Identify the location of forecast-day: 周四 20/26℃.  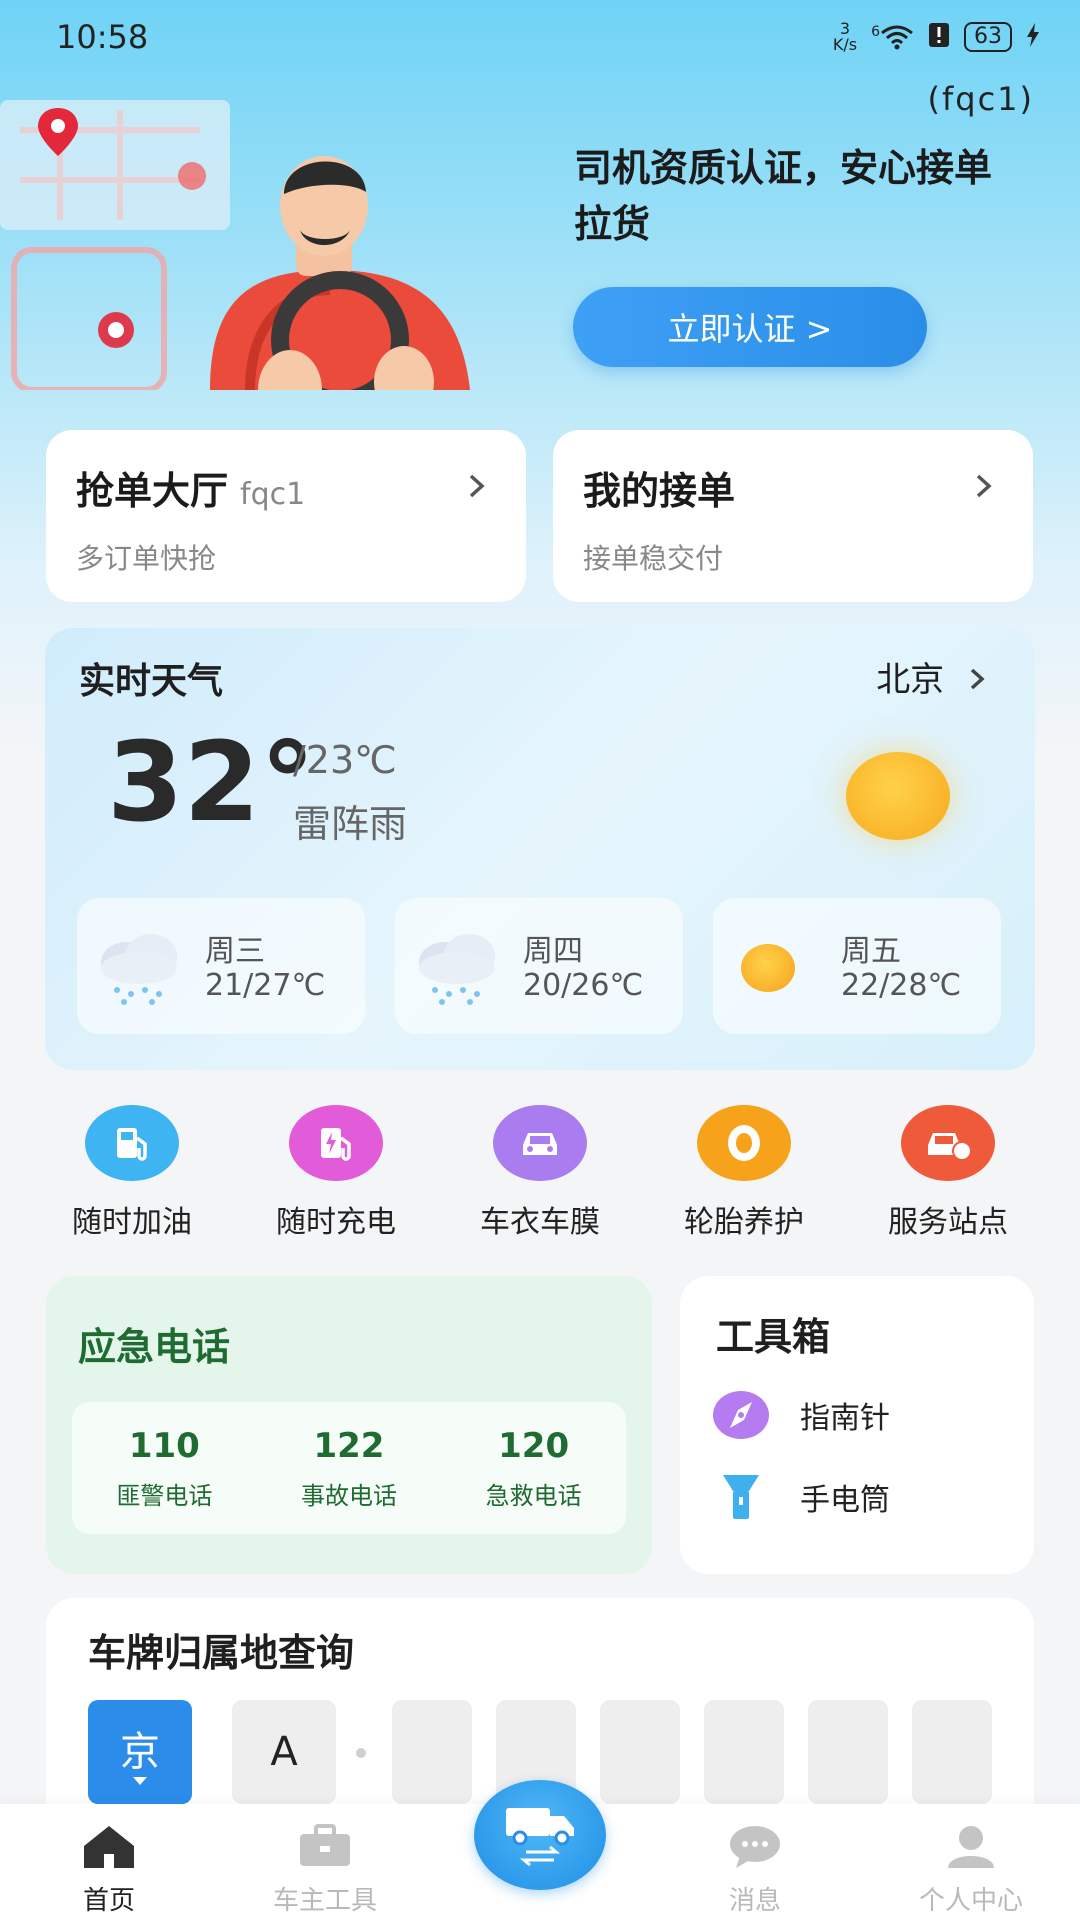
(539, 966).